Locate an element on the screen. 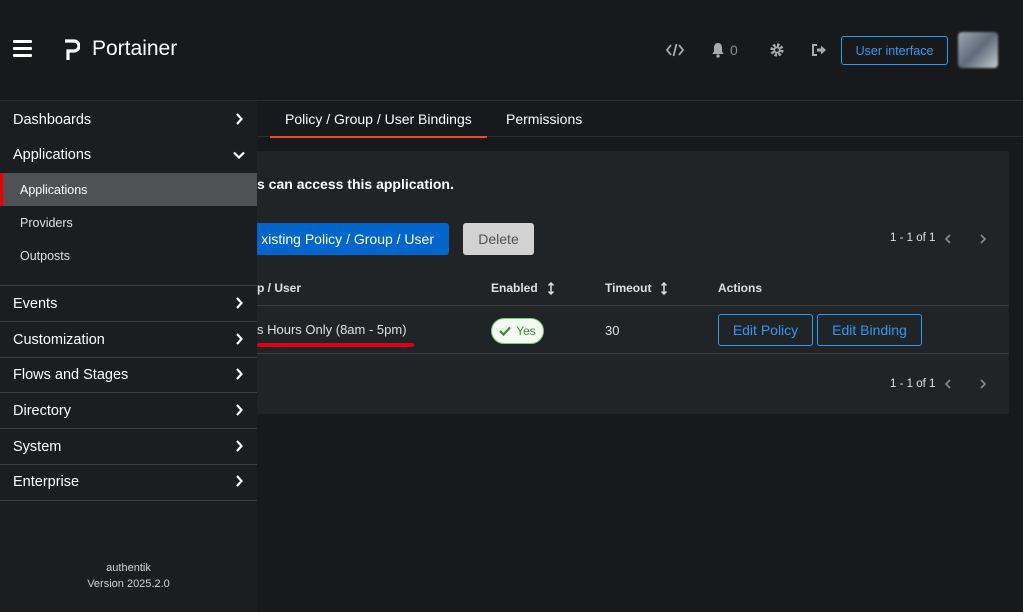  chevron-down-icon is located at coordinates (239, 155).